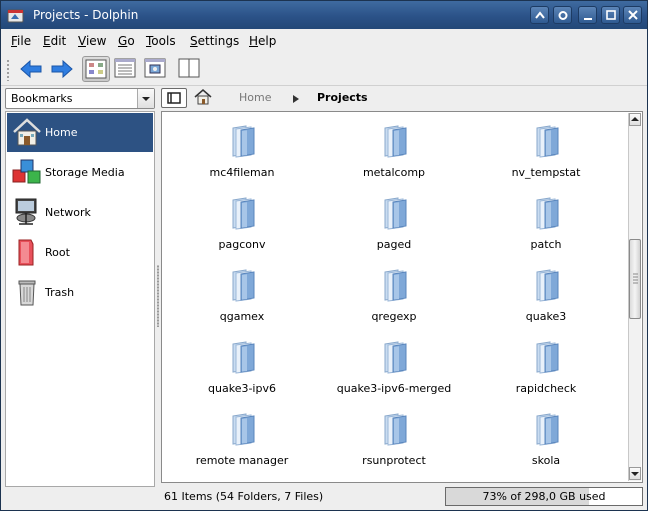 This screenshot has height=511, width=648. I want to click on folder-item: qregexp, so click(394, 298).